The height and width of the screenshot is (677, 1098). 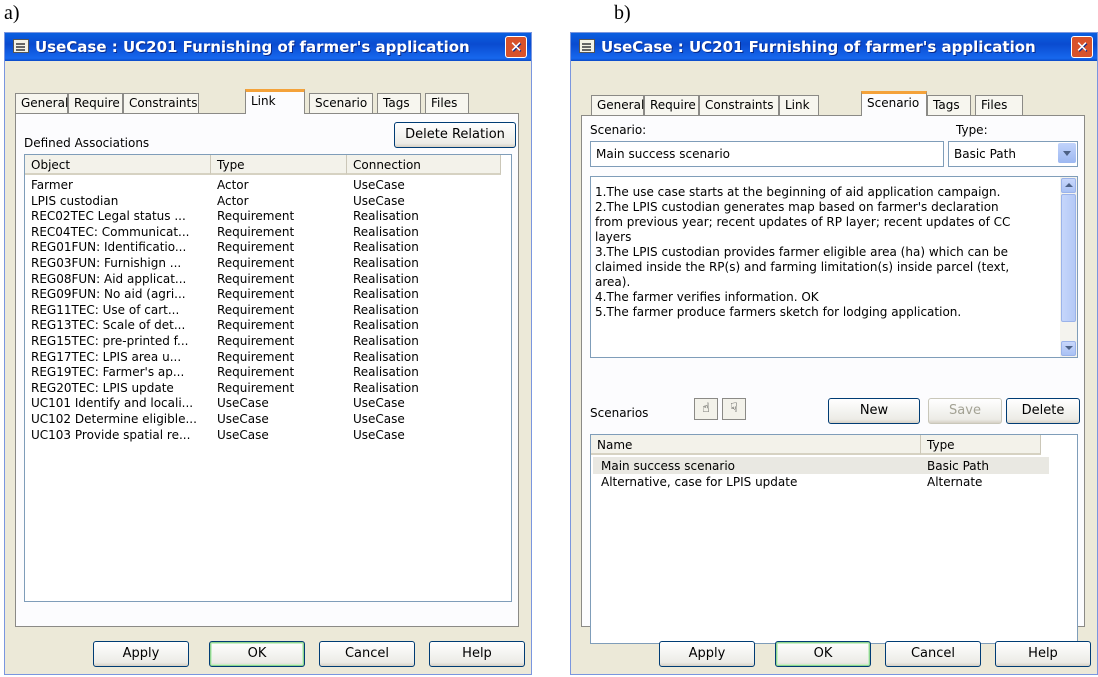 I want to click on scenario-name-cell: Main success scenario, so click(x=761, y=466).